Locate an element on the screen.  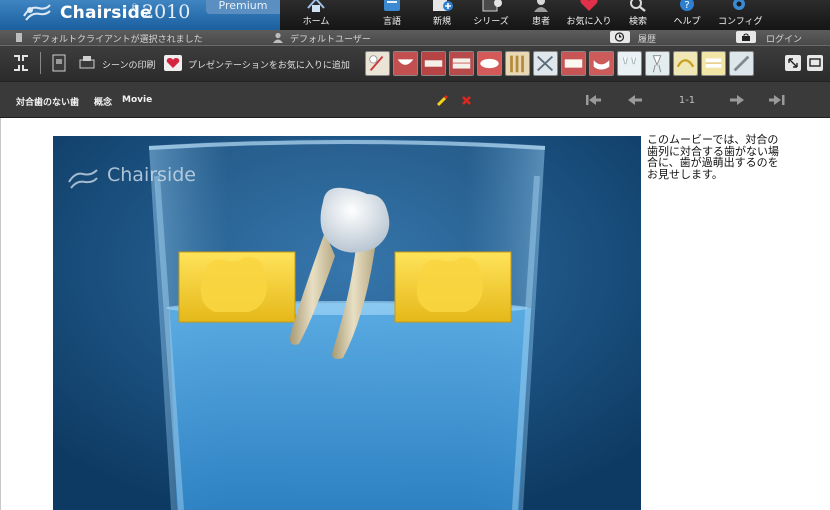
history-button is located at coordinates (620, 37).